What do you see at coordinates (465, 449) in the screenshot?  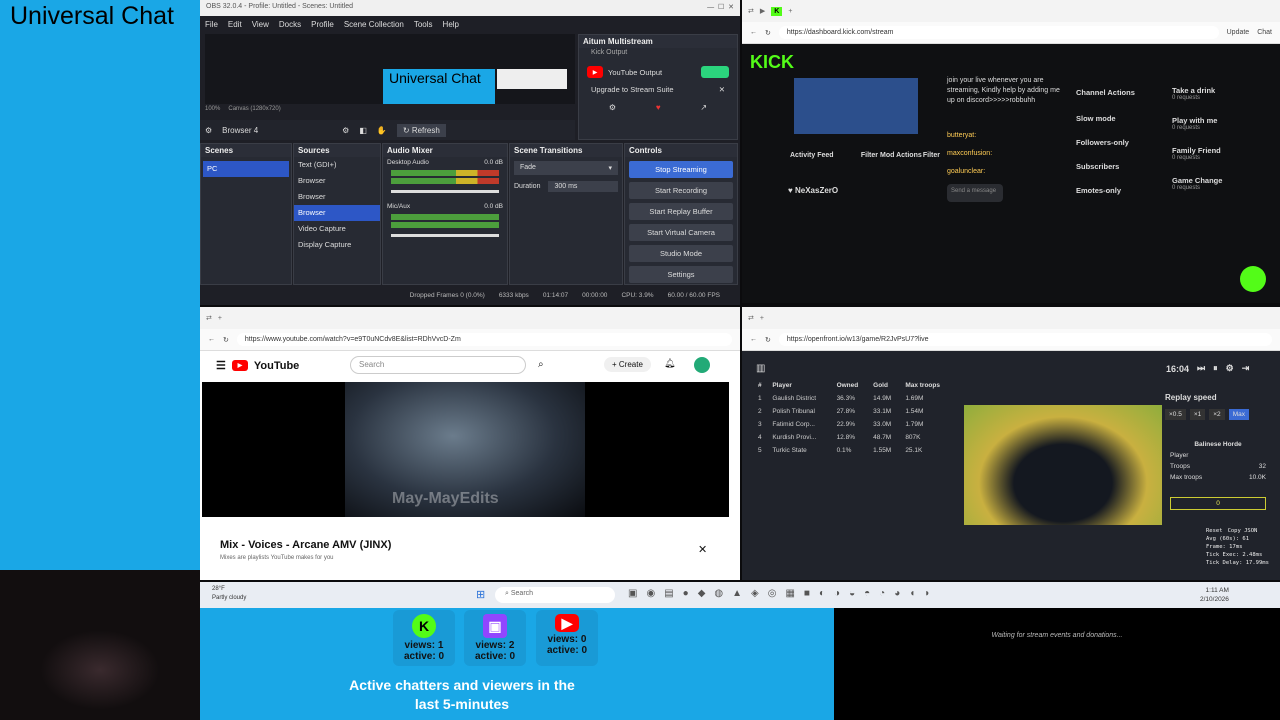 I see `video-player: May-MayEdits` at bounding box center [465, 449].